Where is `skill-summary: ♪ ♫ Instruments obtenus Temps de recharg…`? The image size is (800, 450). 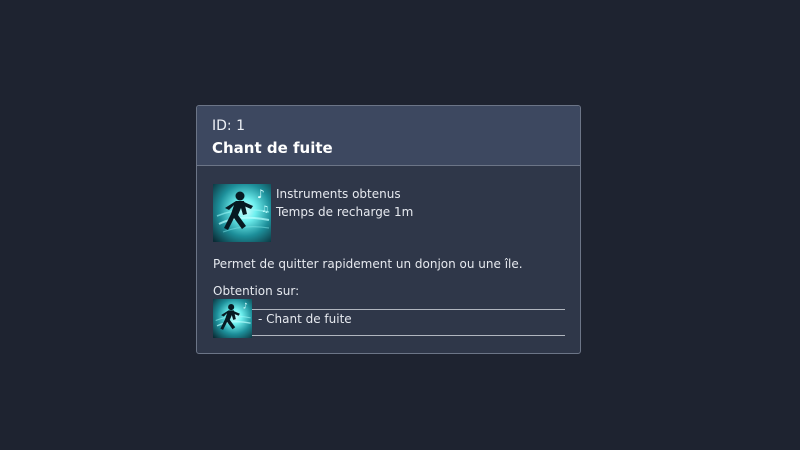 skill-summary: ♪ ♫ Instruments obtenus Temps de recharg… is located at coordinates (313, 213).